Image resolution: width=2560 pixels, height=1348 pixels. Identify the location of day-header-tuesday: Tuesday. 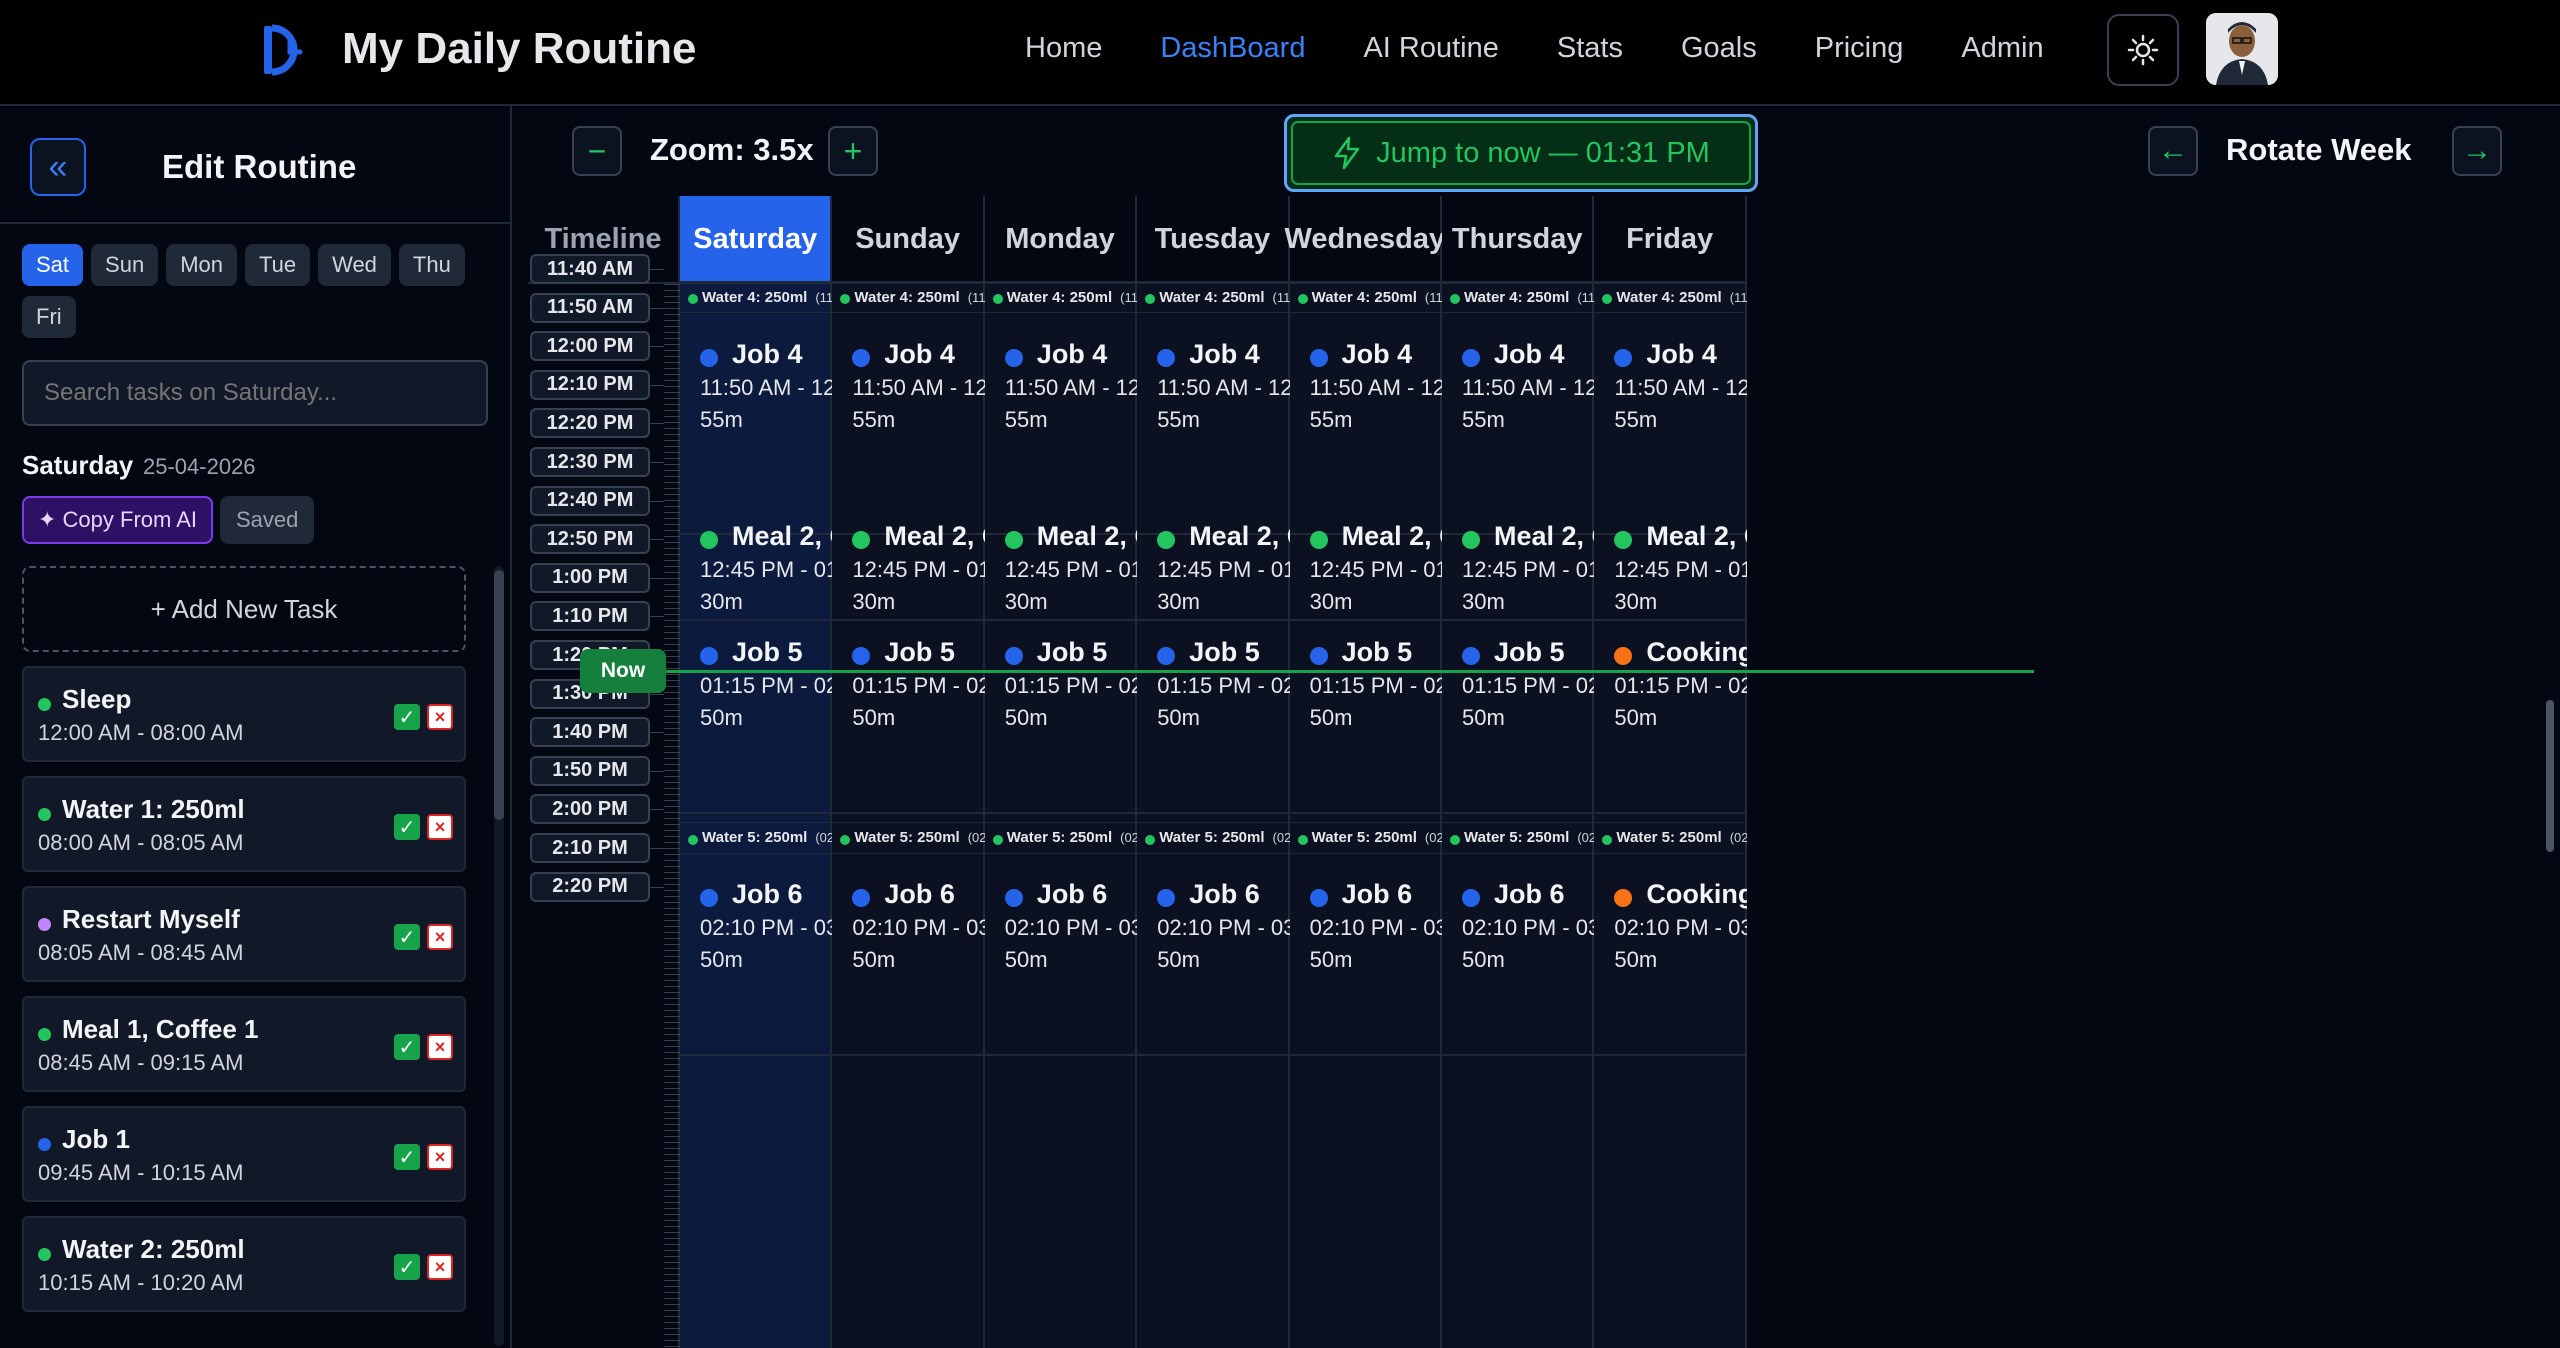
(1213, 240).